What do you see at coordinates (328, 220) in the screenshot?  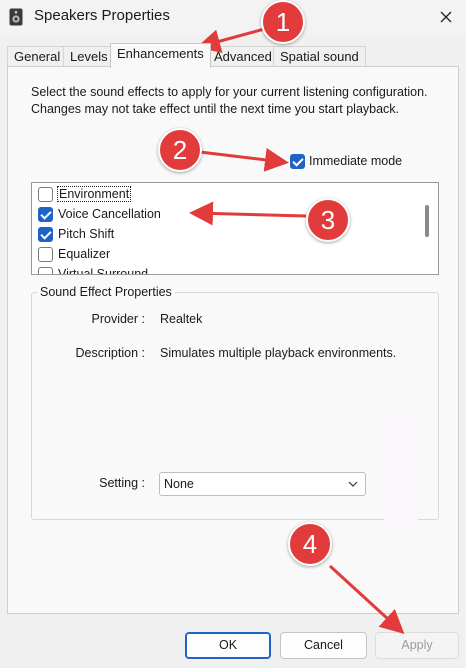 I see `annotation-marker-3: 3` at bounding box center [328, 220].